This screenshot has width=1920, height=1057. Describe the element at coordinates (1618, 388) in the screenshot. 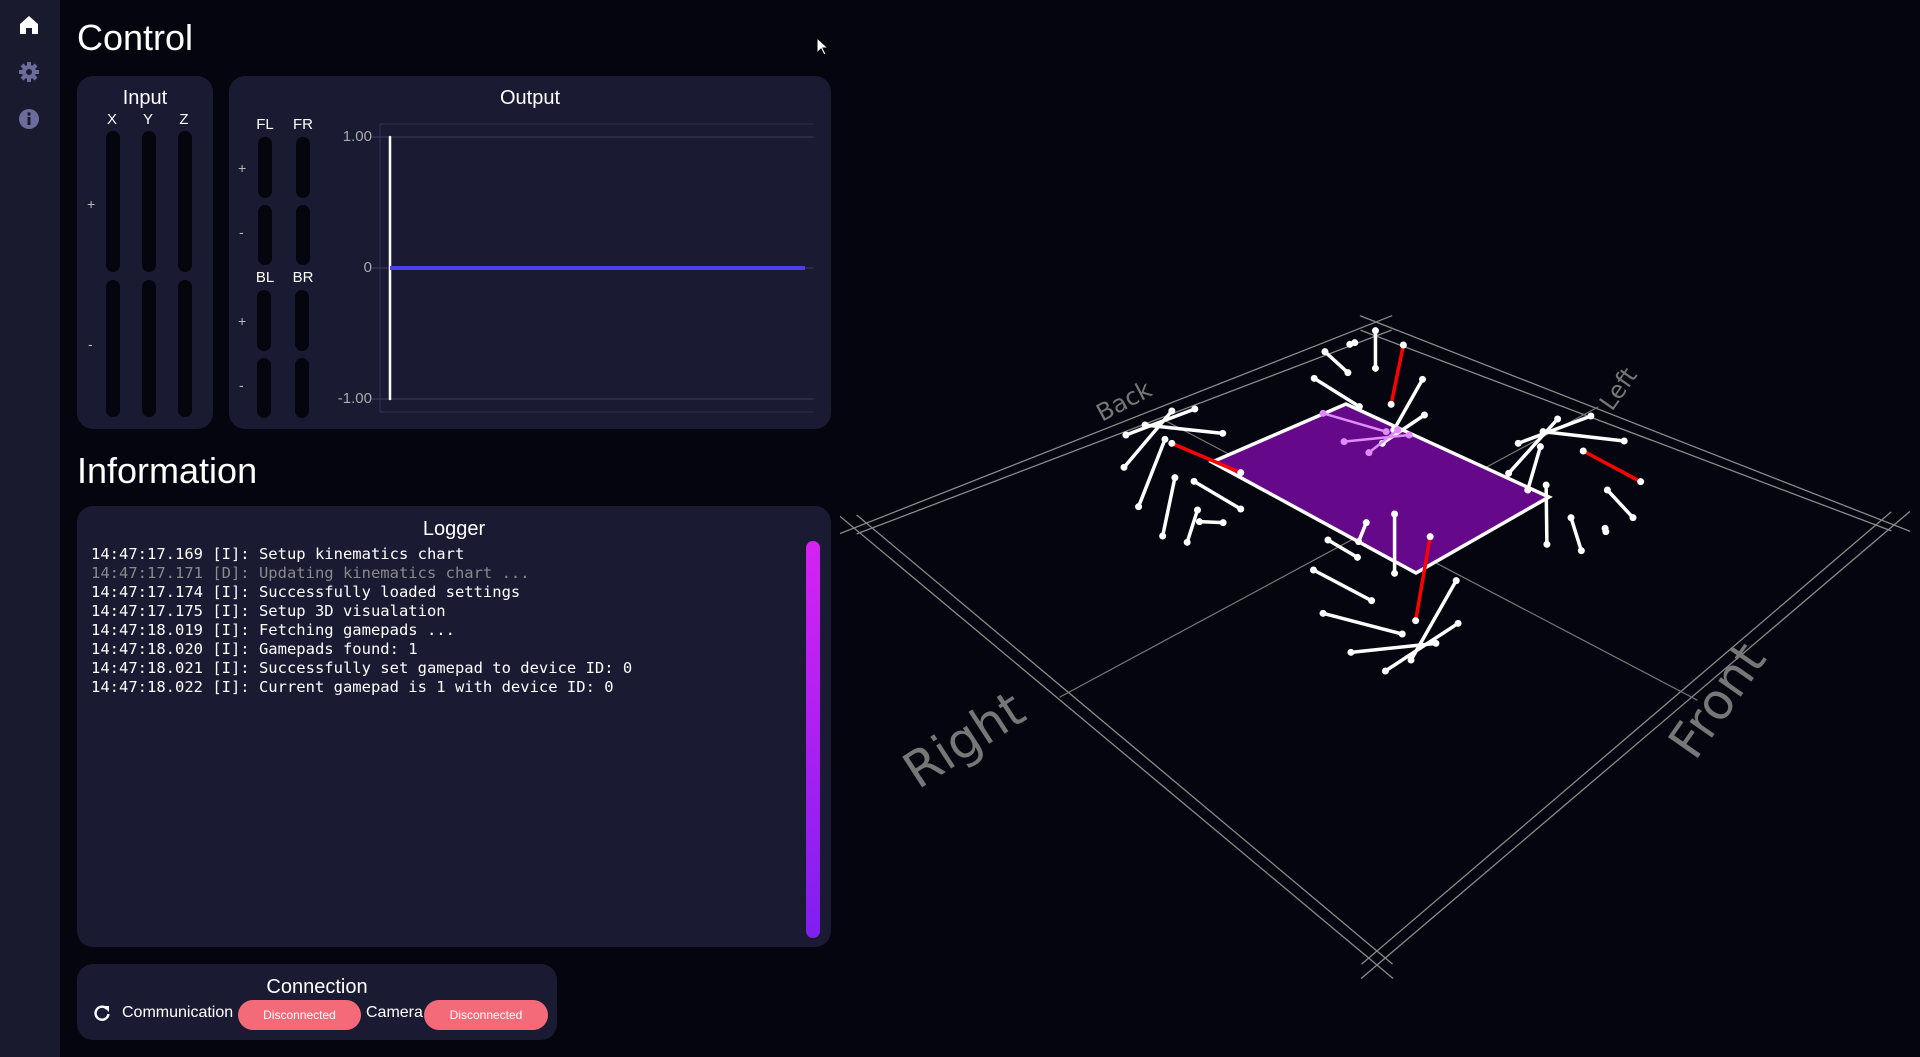

I see `left-label: Left` at that location.